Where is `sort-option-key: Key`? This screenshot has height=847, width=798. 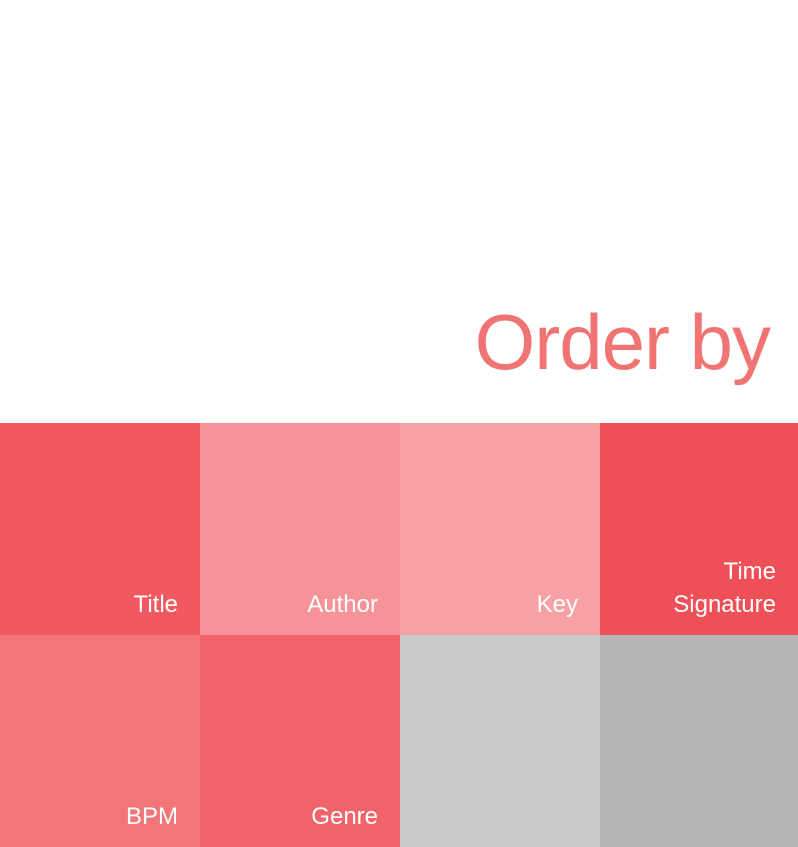
sort-option-key: Key is located at coordinates (500, 529).